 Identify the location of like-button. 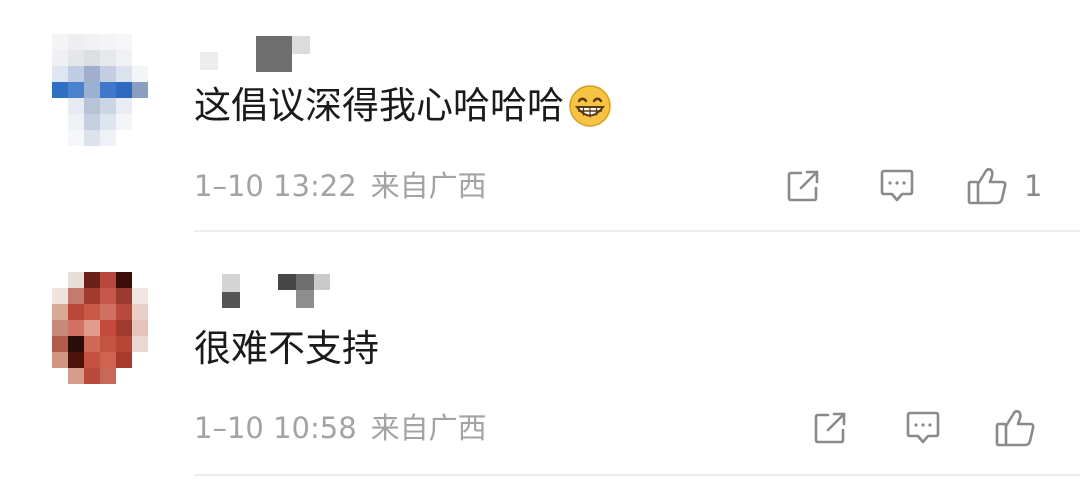
(1016, 428).